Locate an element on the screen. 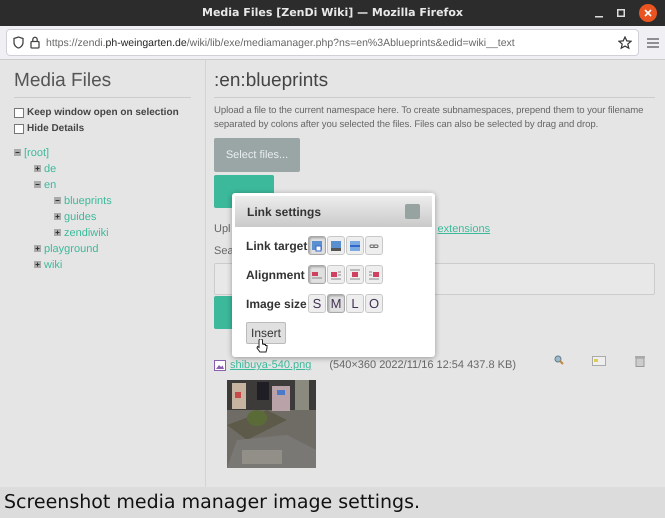 The image size is (665, 518). caption-text: Screenshot media manager image settings. is located at coordinates (332, 502).